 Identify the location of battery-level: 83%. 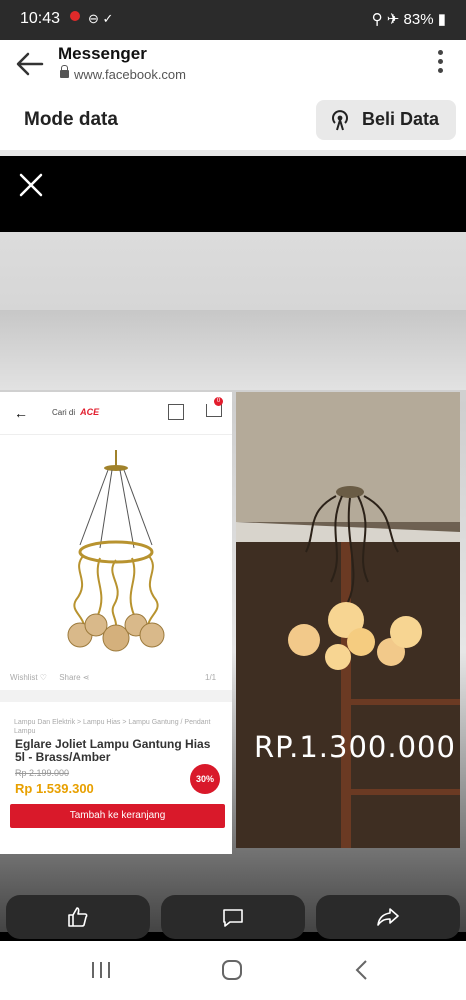
(418, 19).